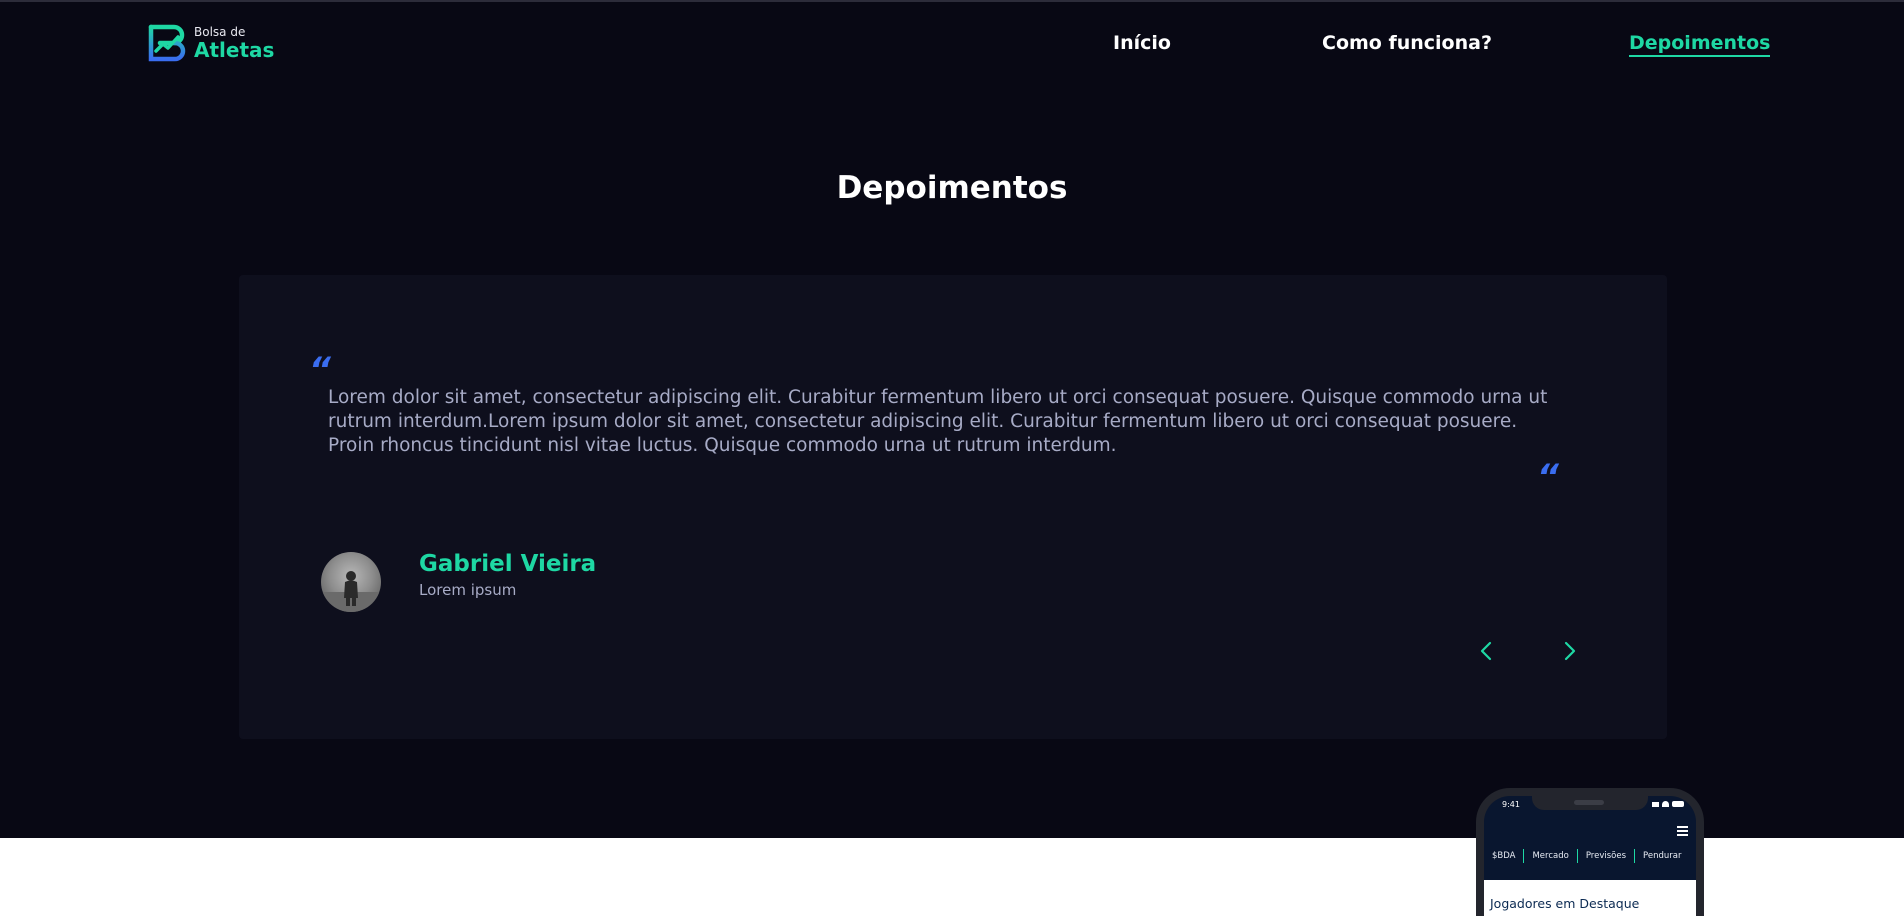  What do you see at coordinates (351, 591) in the screenshot?
I see `person-silhouette-icon` at bounding box center [351, 591].